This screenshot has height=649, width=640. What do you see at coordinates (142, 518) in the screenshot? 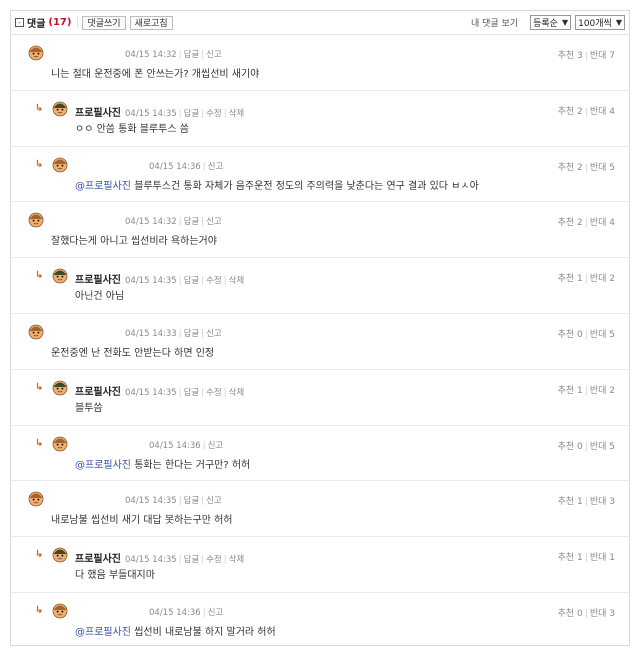
I see `comment-text: 내로남불 씹선비 새기 대답 못하는구만 허허` at bounding box center [142, 518].